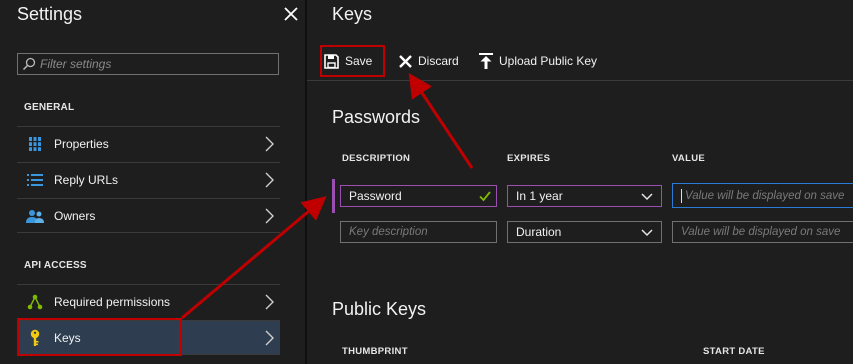 This screenshot has height=364, width=853. I want to click on value-field: Value will be displayed on save, so click(762, 195).